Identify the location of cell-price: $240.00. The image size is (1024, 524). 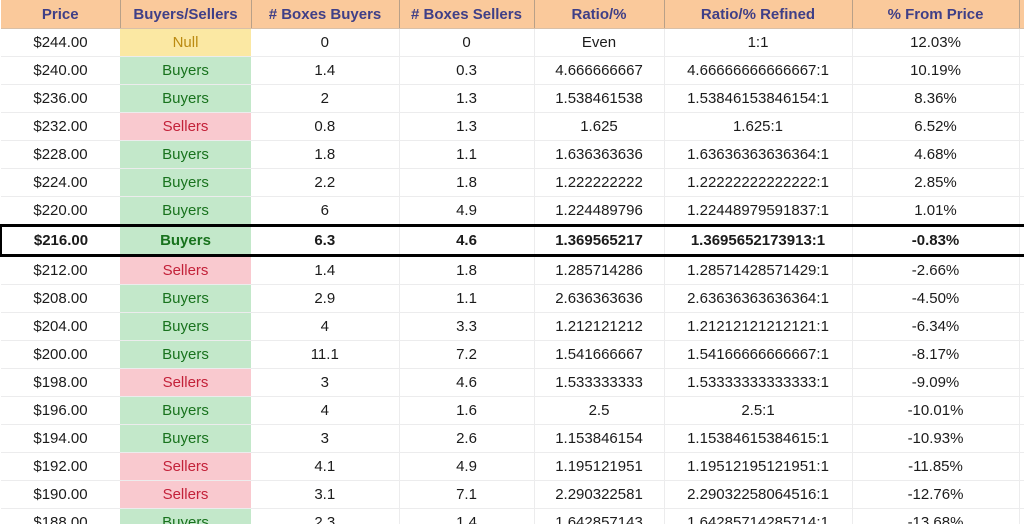
(60, 70).